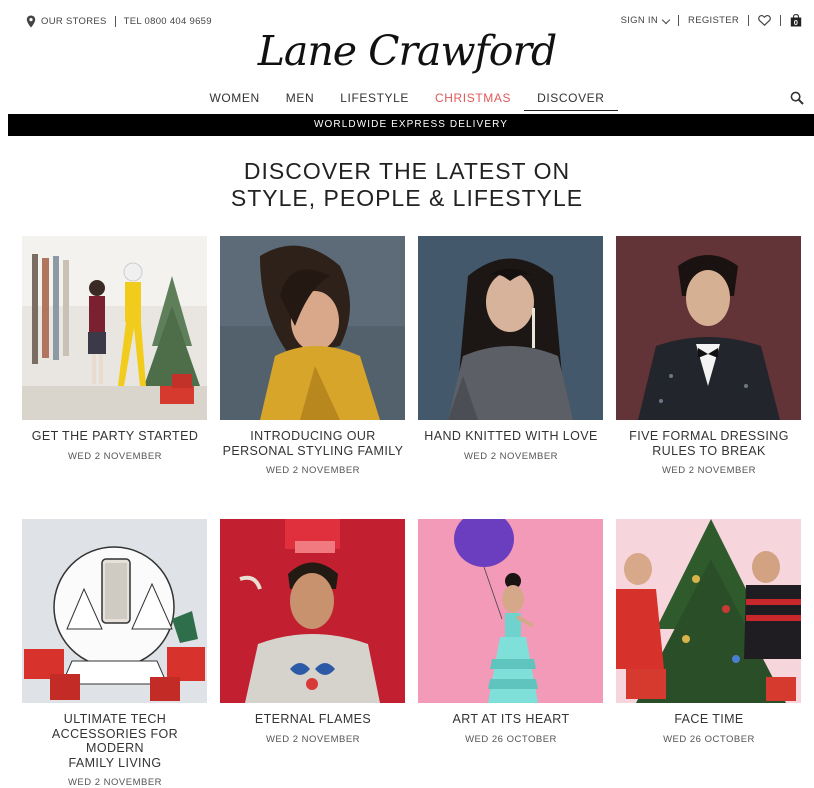 Image resolution: width=814 pixels, height=788 pixels. Describe the element at coordinates (764, 20) in the screenshot. I see `heart-icon` at that location.